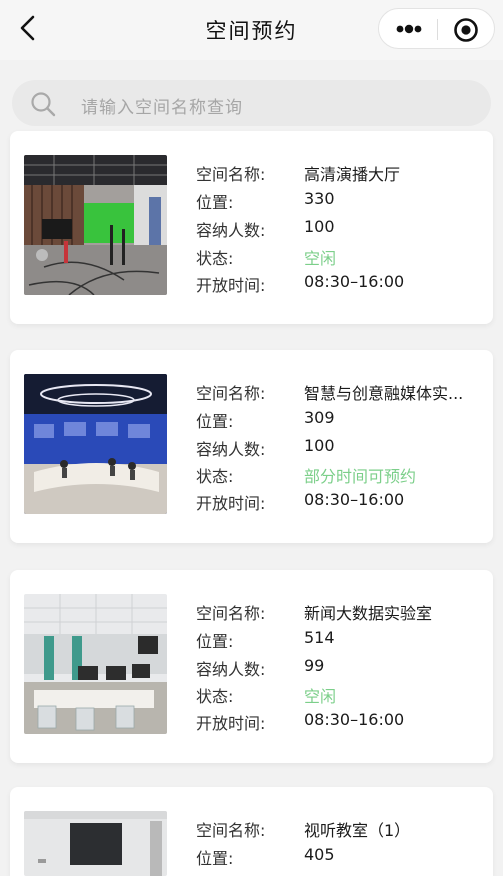  I want to click on space-location: 514, so click(319, 637).